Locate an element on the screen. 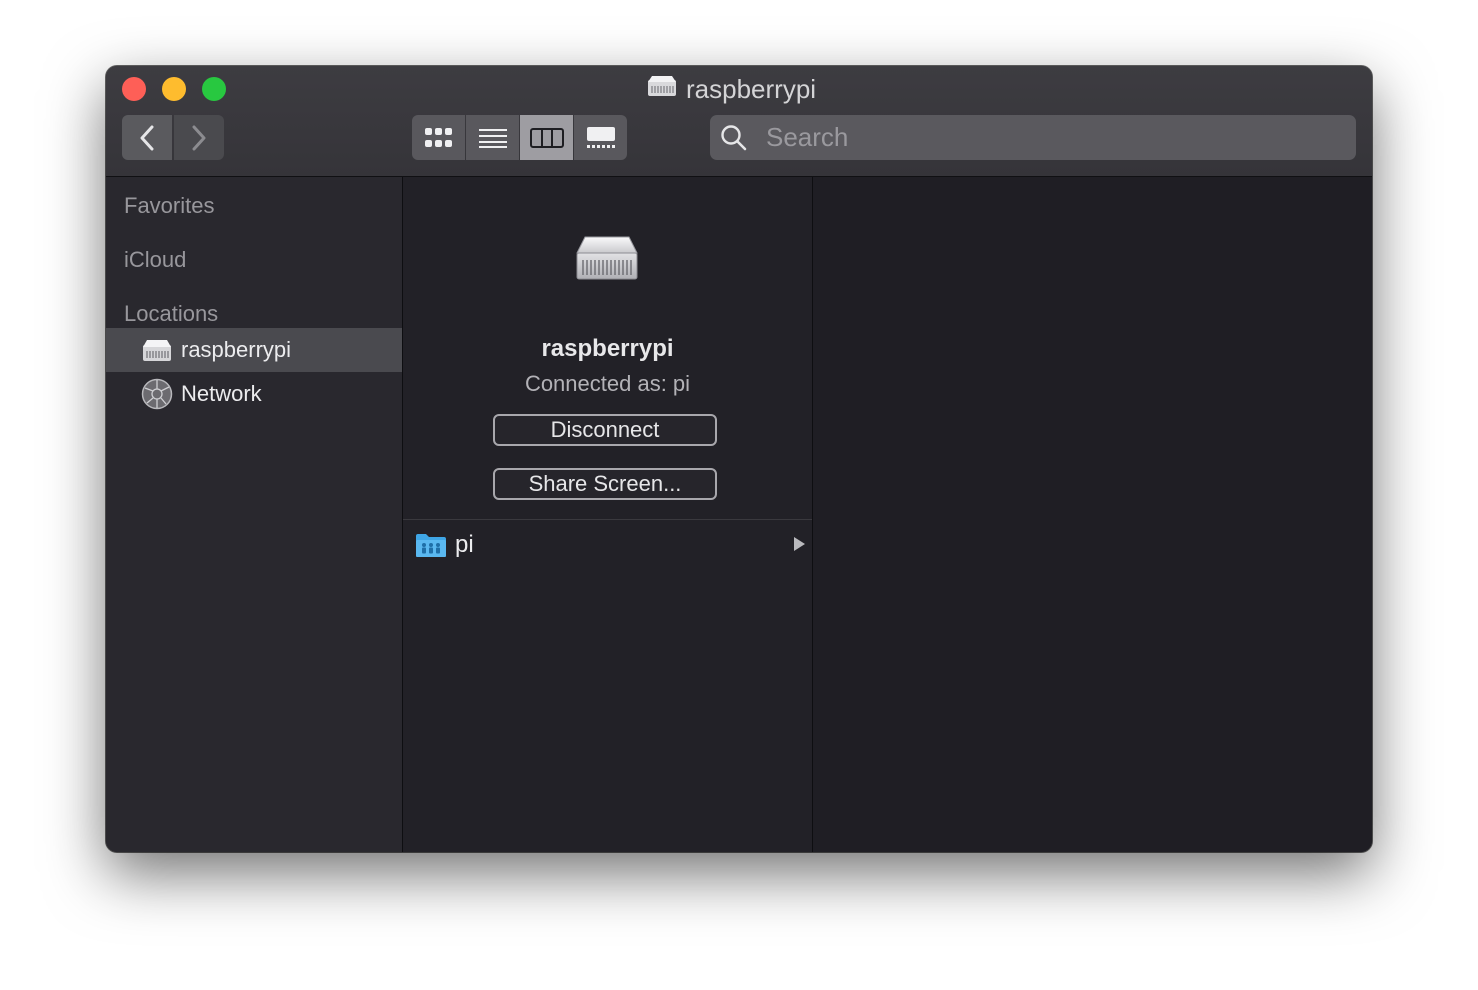 Image resolution: width=1478 pixels, height=990 pixels. icon-view-button is located at coordinates (438, 137).